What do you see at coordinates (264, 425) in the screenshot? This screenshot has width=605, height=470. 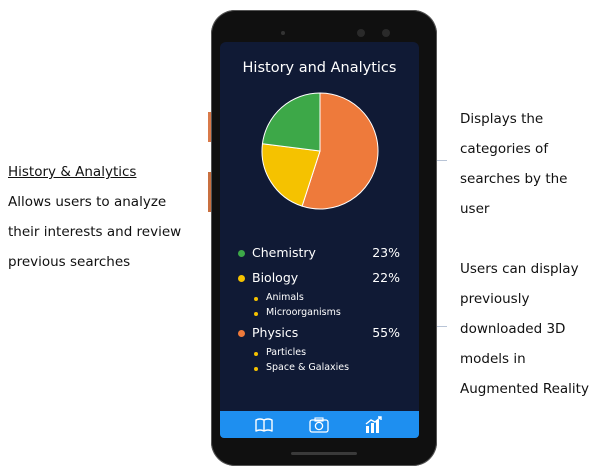 I see `book-icon` at bounding box center [264, 425].